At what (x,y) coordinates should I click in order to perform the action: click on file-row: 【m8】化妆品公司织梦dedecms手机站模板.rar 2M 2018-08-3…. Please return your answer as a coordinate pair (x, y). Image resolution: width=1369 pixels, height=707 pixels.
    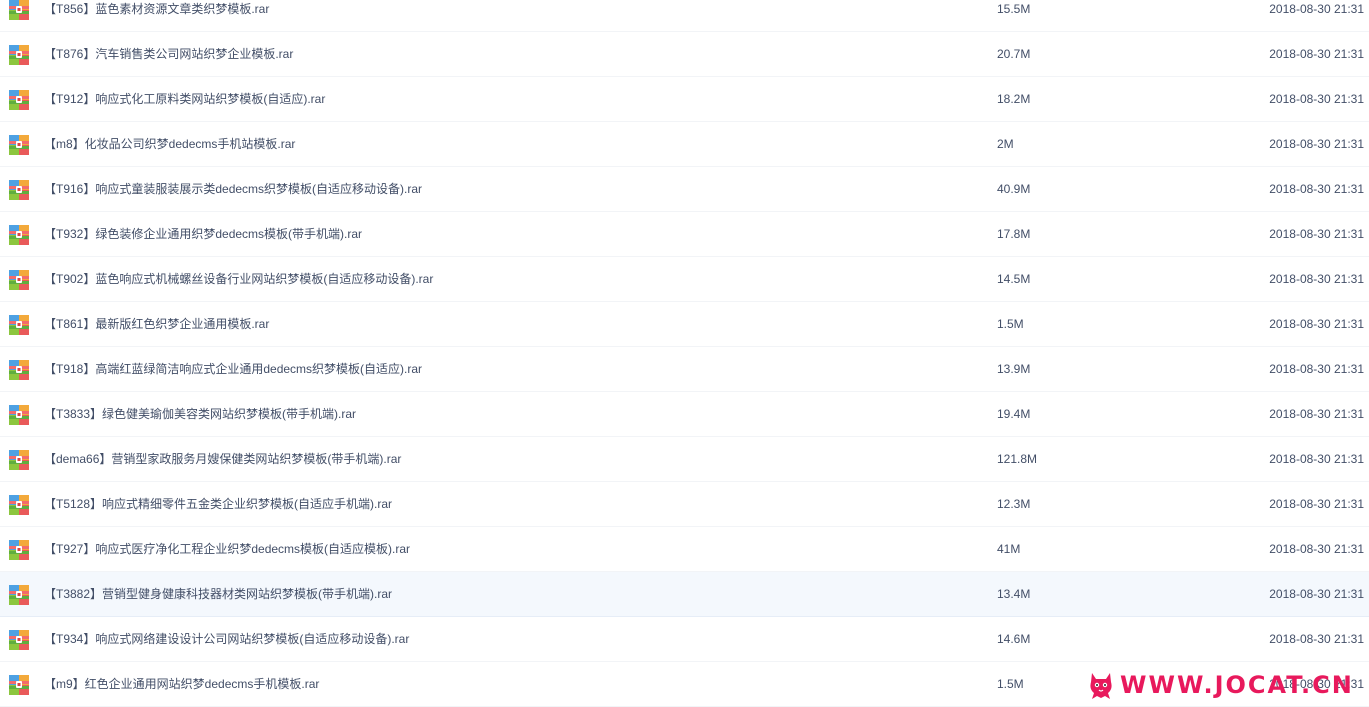
    Looking at the image, I should click on (684, 144).